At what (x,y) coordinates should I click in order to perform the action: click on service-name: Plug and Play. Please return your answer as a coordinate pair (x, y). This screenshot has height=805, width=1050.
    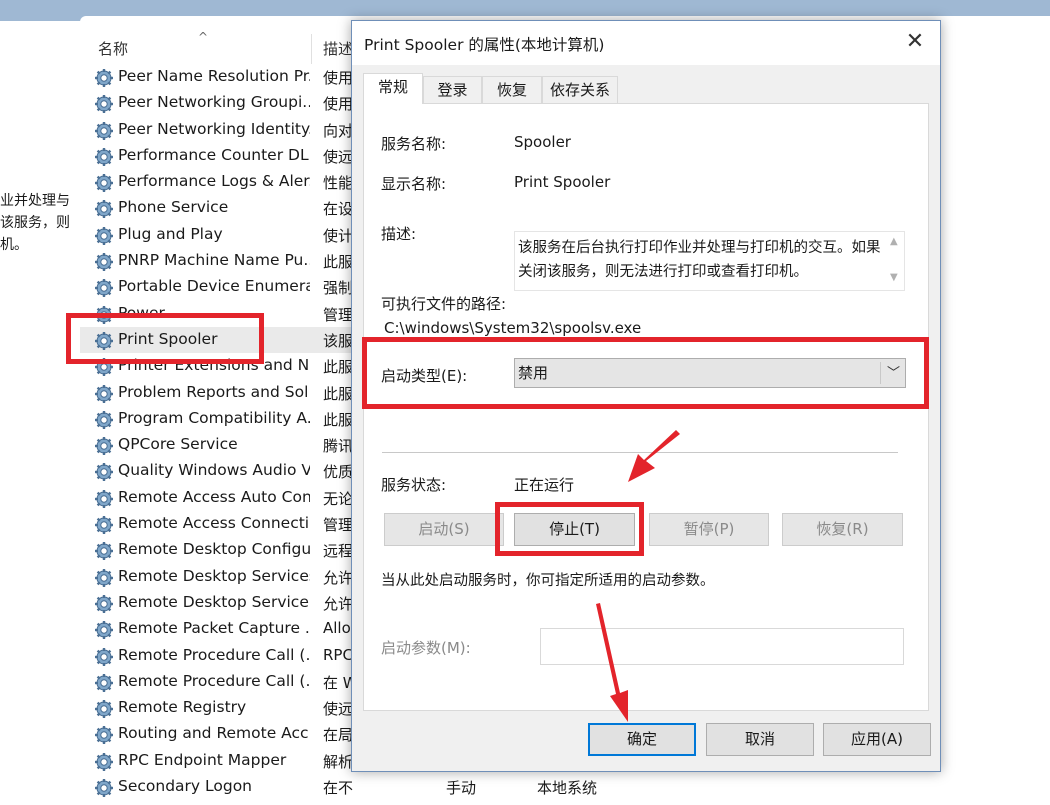
    Looking at the image, I should click on (170, 233).